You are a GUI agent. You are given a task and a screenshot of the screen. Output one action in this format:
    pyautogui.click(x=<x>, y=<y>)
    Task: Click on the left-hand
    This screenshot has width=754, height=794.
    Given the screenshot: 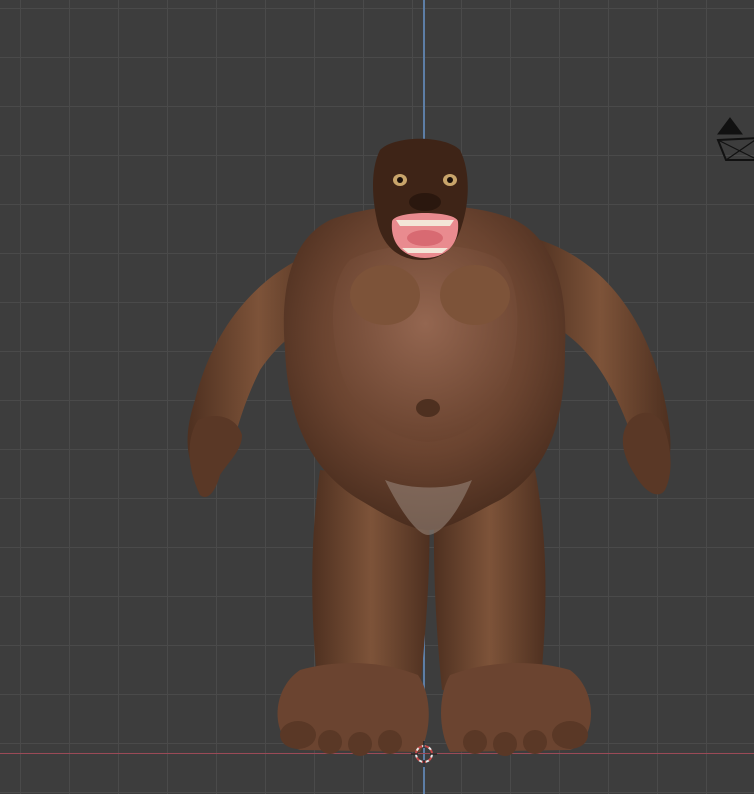 What is the action you would take?
    pyautogui.click(x=215, y=456)
    